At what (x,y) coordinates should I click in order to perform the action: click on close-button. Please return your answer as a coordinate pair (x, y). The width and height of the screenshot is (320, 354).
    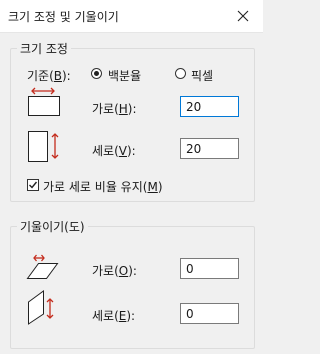
    Looking at the image, I should click on (243, 16).